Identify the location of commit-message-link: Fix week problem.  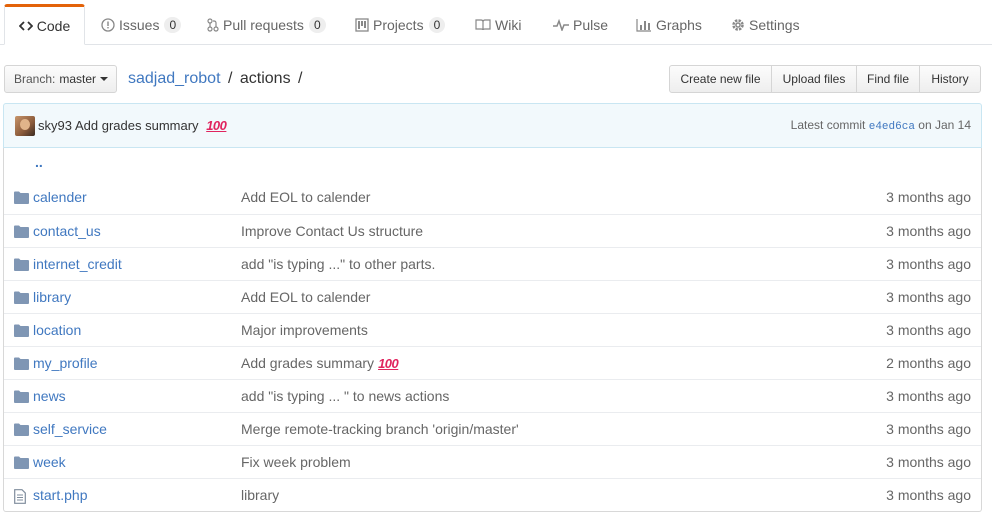
(296, 462).